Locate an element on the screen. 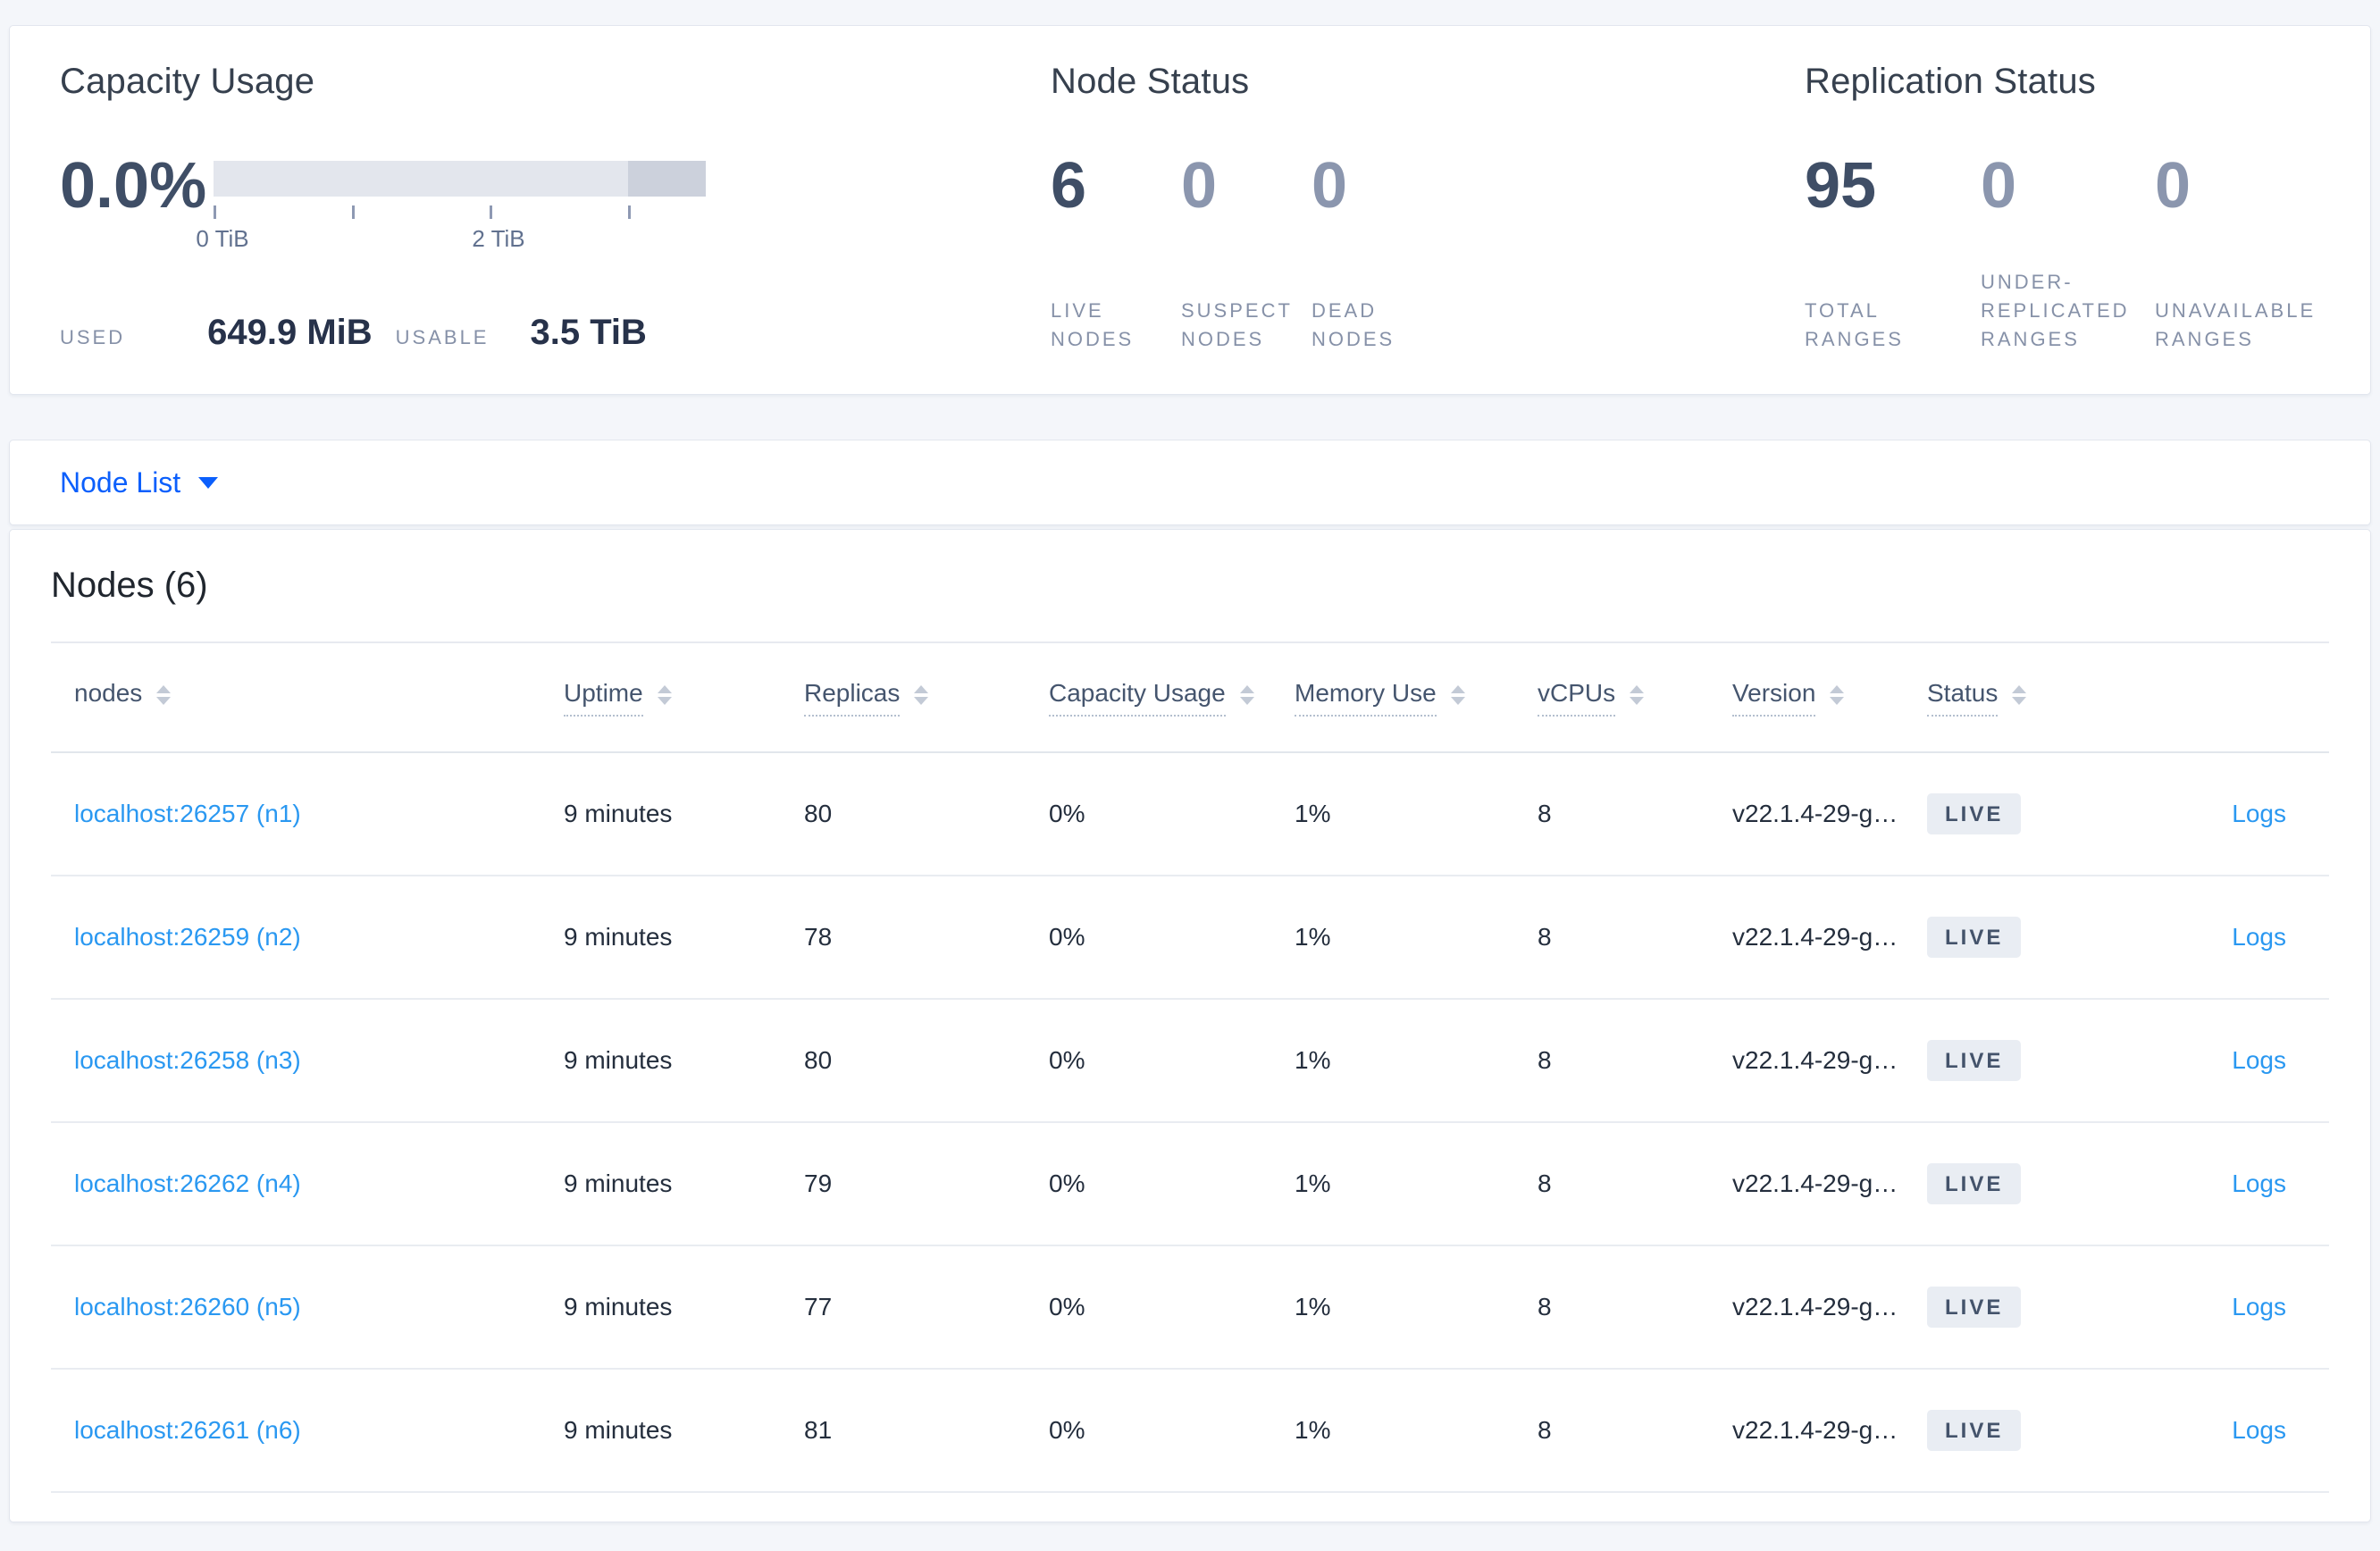 The width and height of the screenshot is (2380, 1551). unavailable-ranges-label: UNAVAILABLE RANGES is located at coordinates (2236, 324).